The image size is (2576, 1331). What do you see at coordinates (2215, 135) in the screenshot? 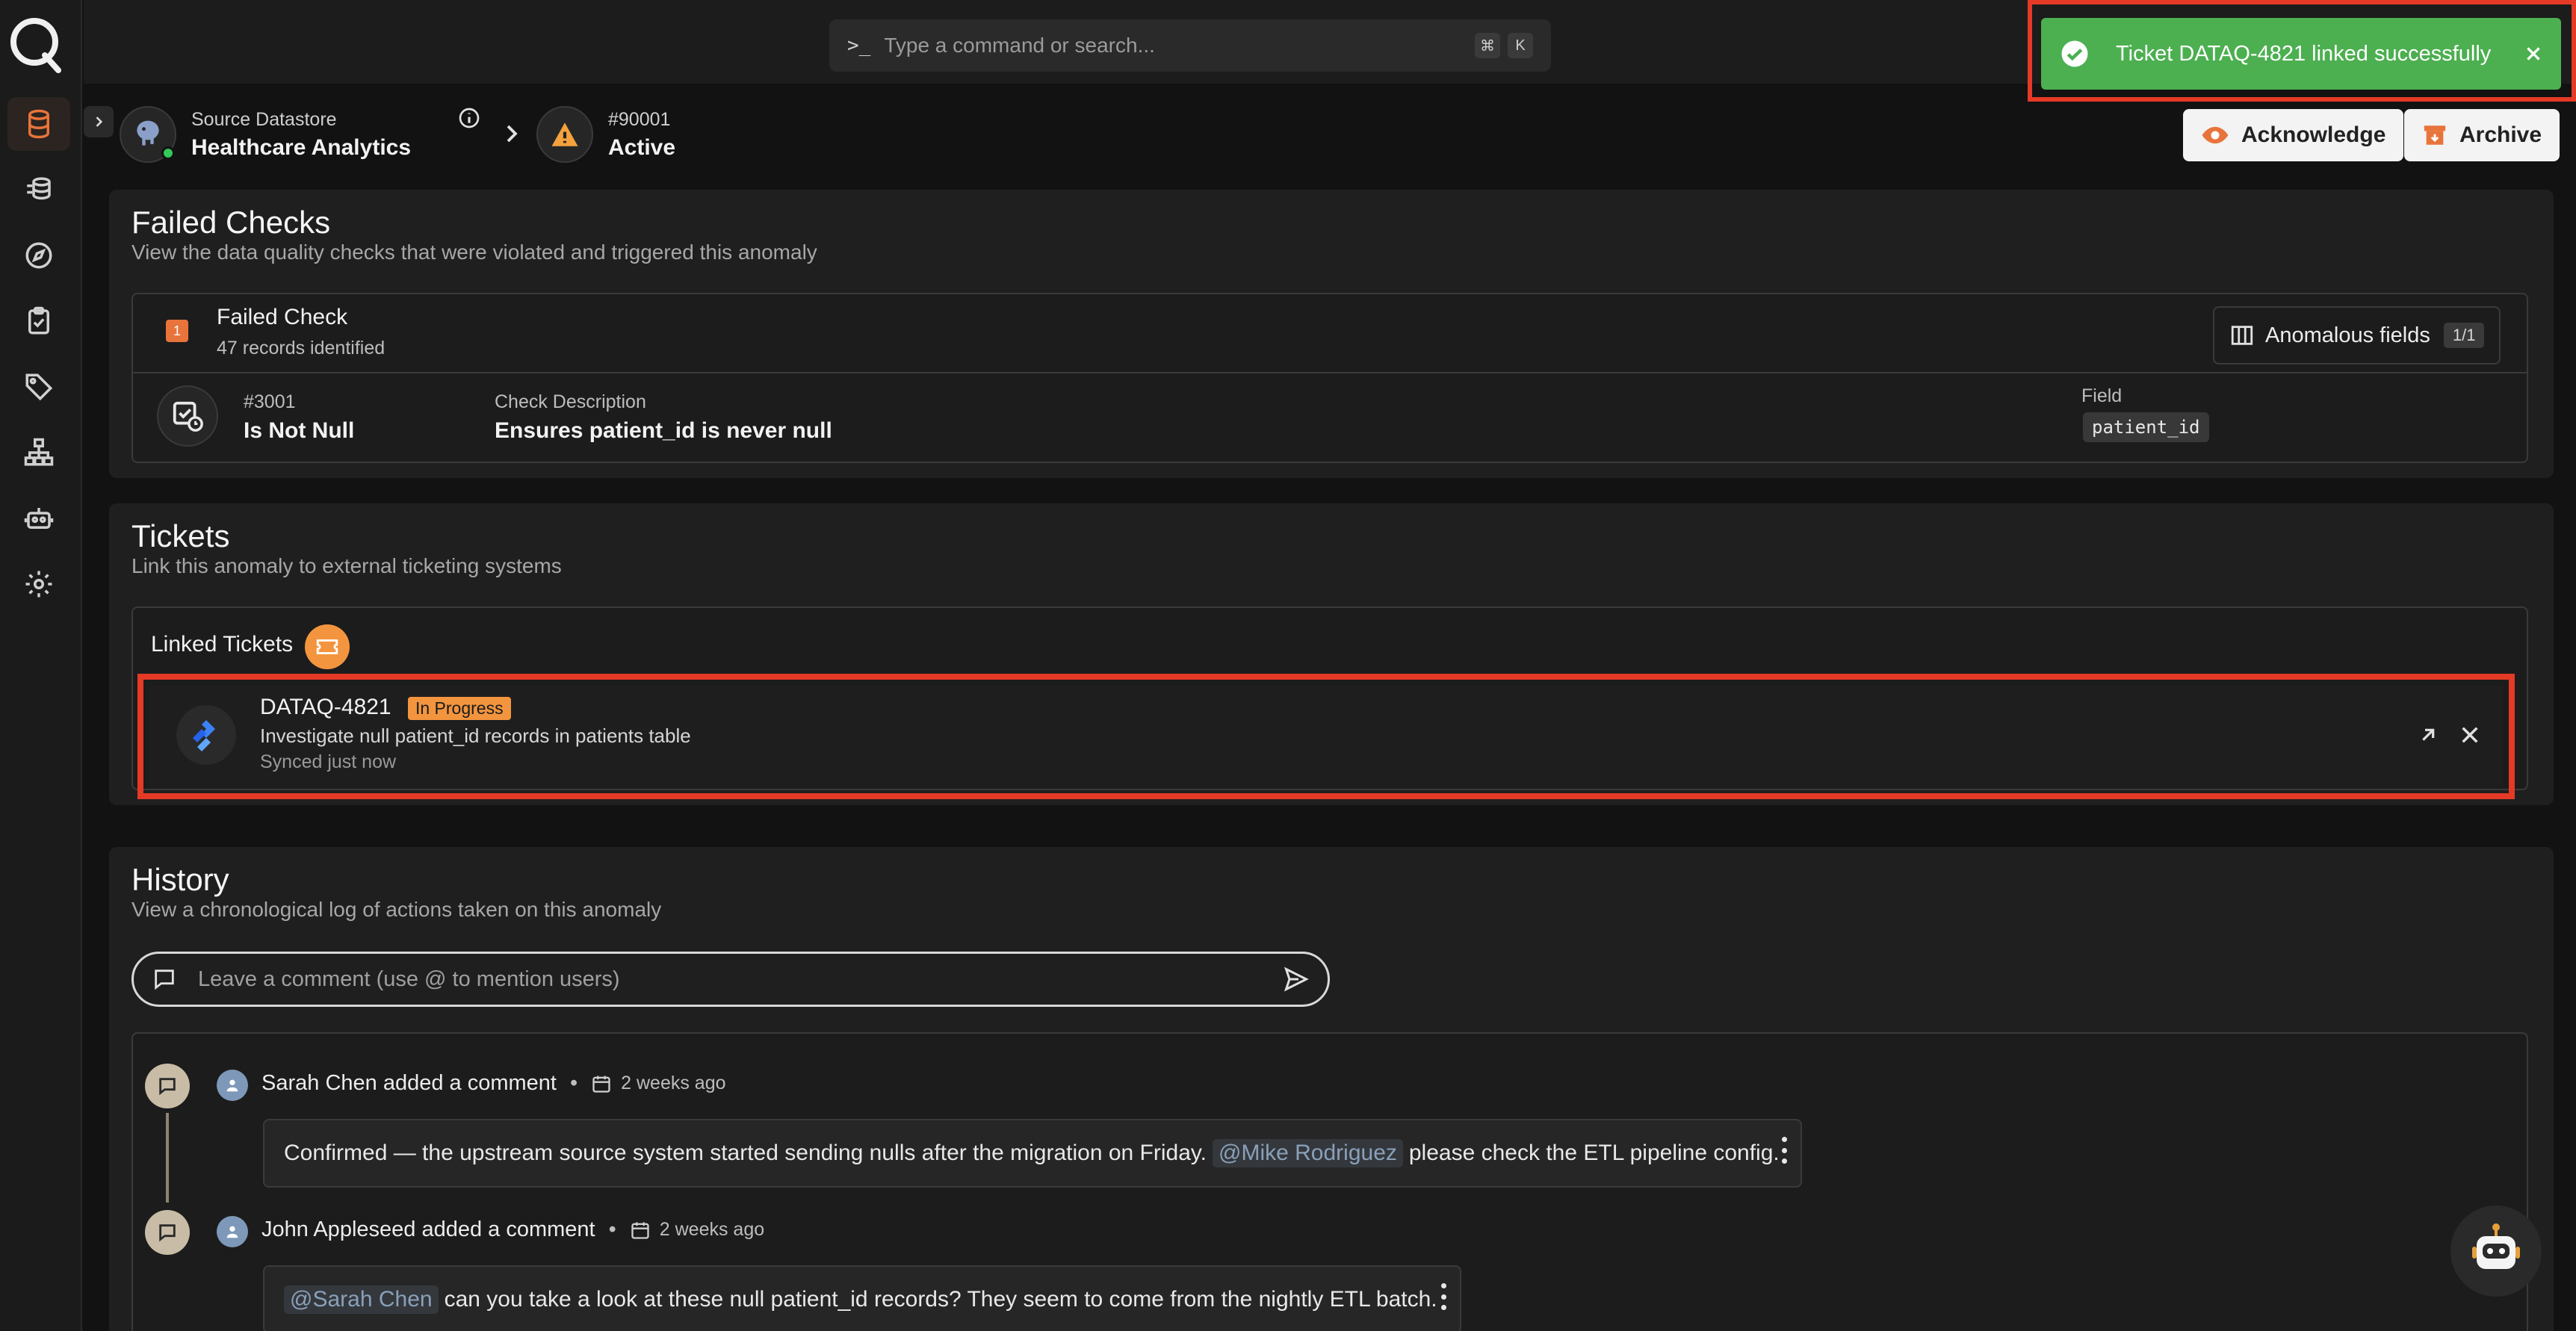
I see `eye-icon` at bounding box center [2215, 135].